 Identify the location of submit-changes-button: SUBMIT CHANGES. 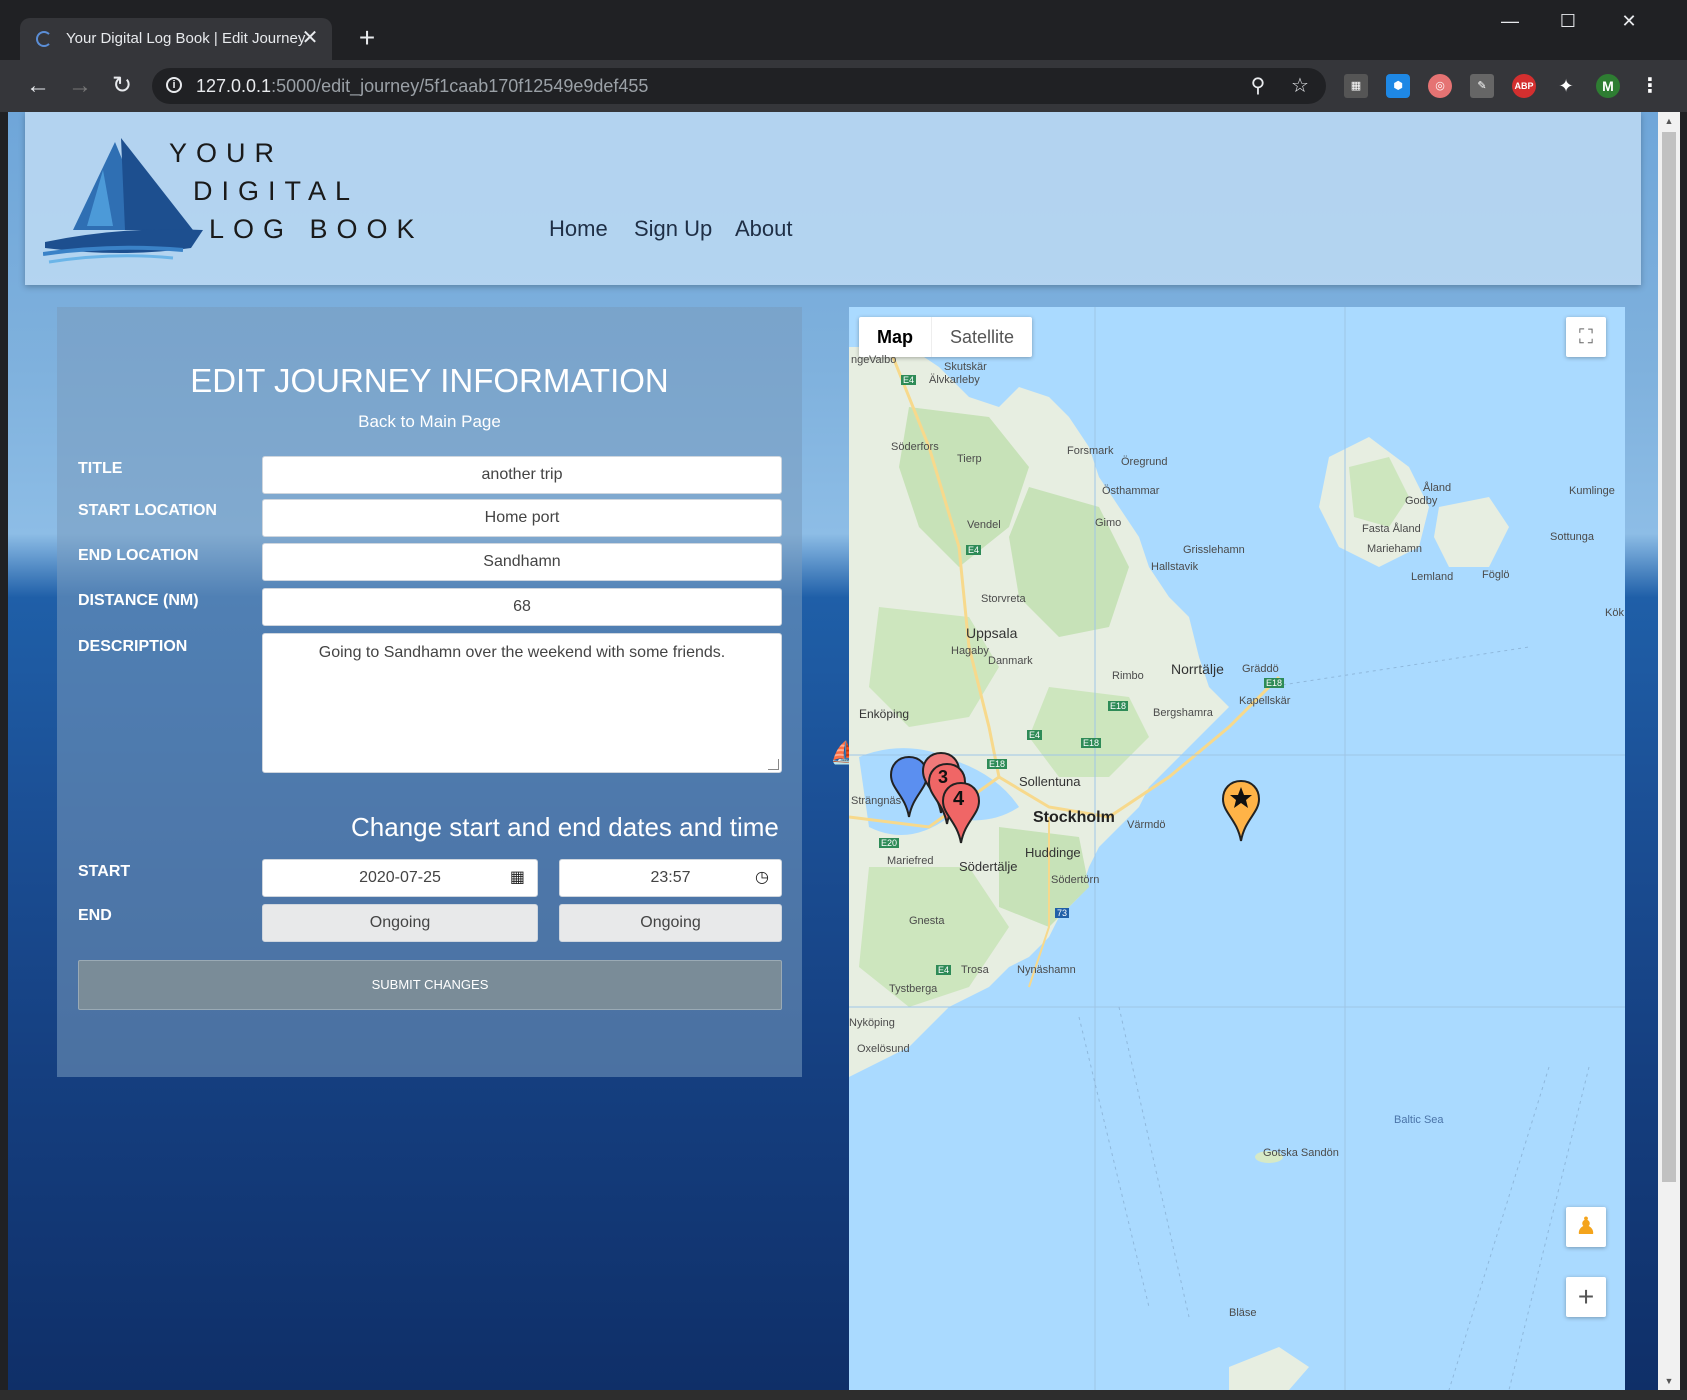
(430, 985).